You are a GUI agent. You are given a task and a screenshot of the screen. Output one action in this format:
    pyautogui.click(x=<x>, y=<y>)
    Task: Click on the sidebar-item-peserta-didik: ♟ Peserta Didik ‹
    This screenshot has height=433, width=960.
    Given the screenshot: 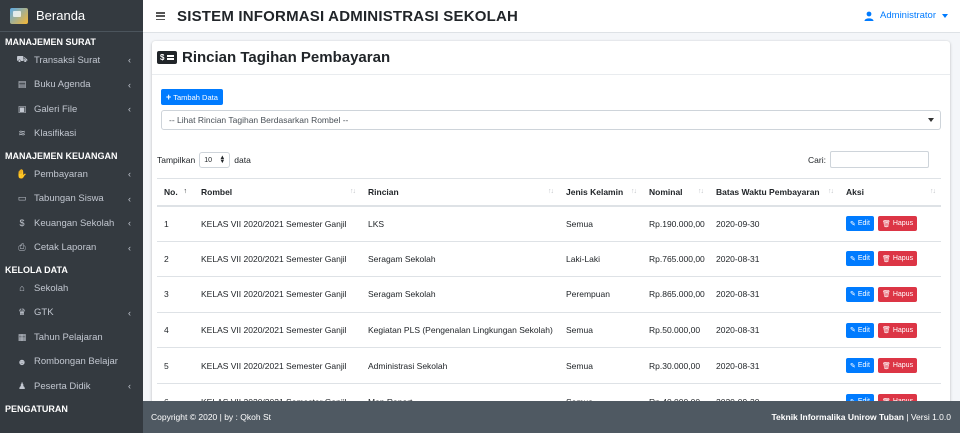 What is the action you would take?
    pyautogui.click(x=71, y=386)
    